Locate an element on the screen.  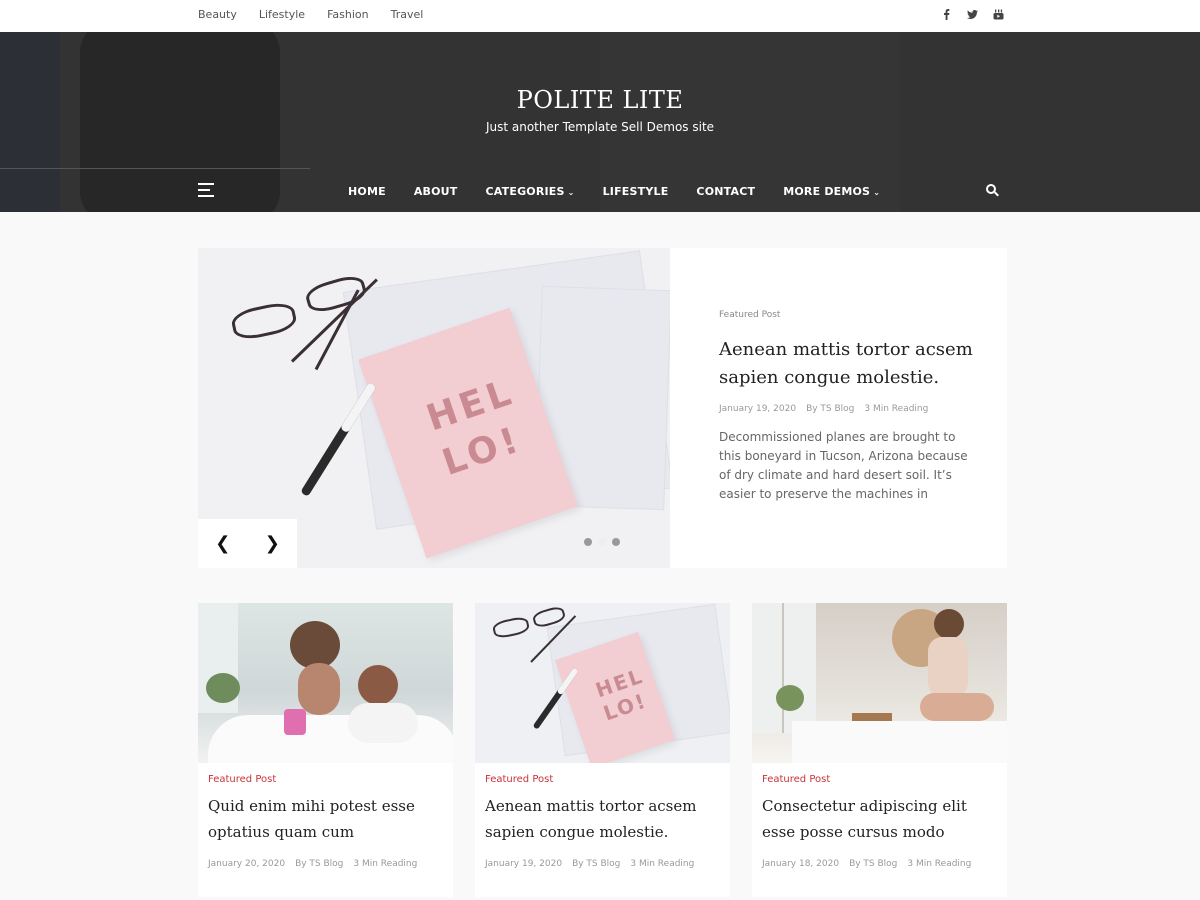
featured-category: Featured Post is located at coordinates (849, 315).